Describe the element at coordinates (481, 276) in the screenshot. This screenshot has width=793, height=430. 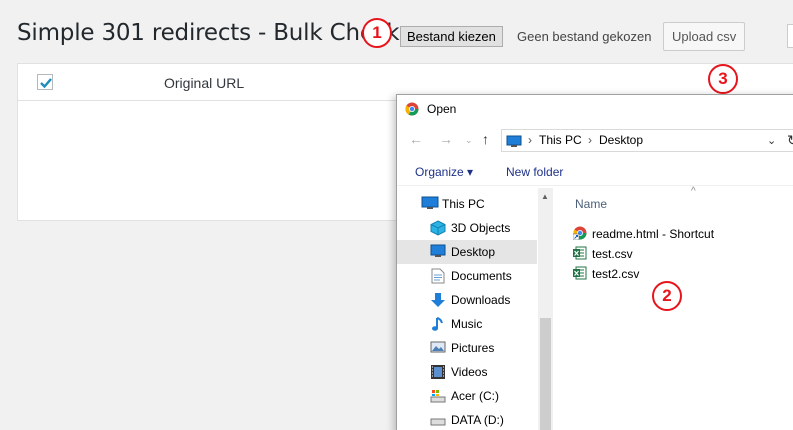
I see `nav-item-label: Documents` at that location.